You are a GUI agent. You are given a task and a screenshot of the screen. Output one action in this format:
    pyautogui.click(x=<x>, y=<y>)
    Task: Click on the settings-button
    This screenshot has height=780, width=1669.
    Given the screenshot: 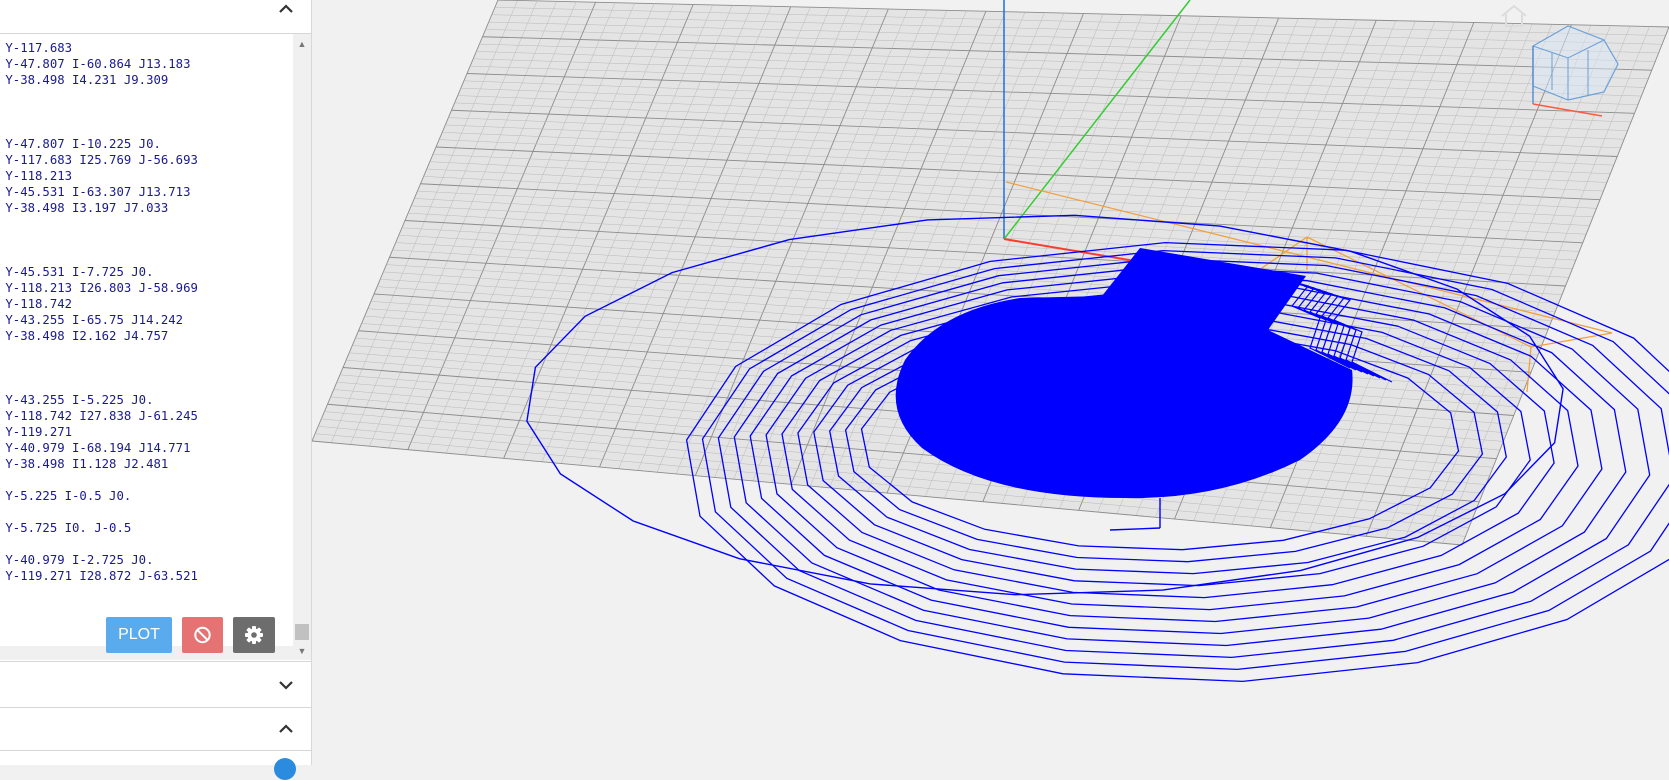 What is the action you would take?
    pyautogui.click(x=254, y=635)
    